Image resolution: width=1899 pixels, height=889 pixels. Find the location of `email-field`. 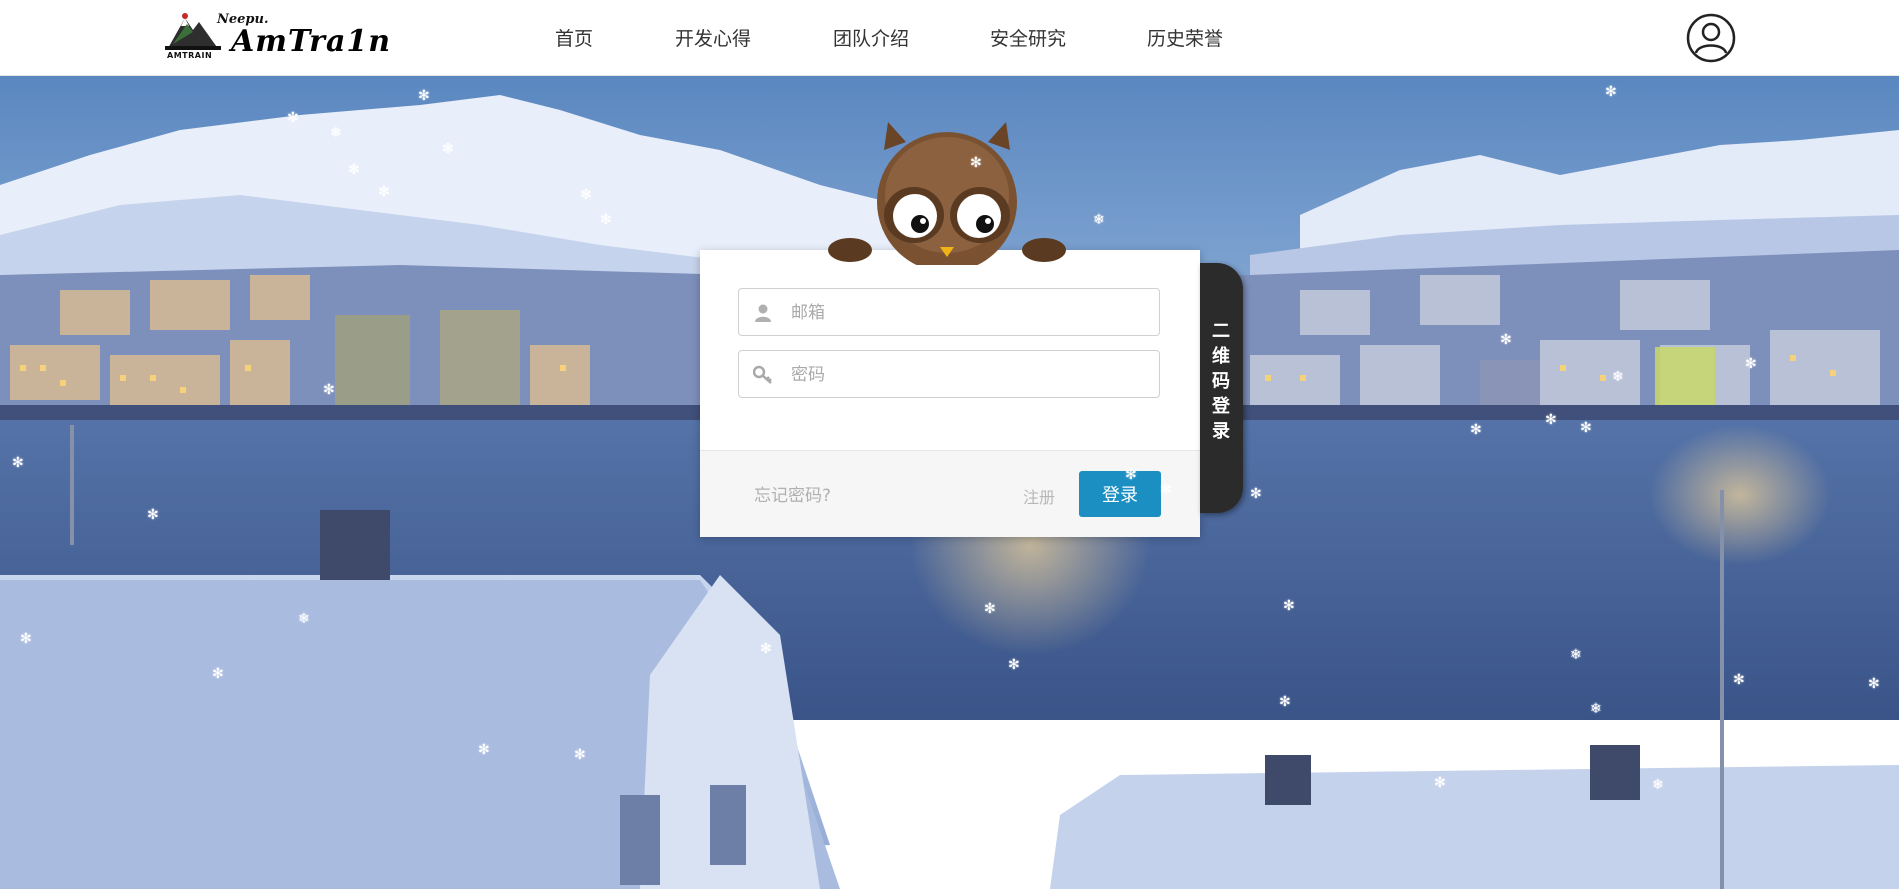

email-field is located at coordinates (949, 312).